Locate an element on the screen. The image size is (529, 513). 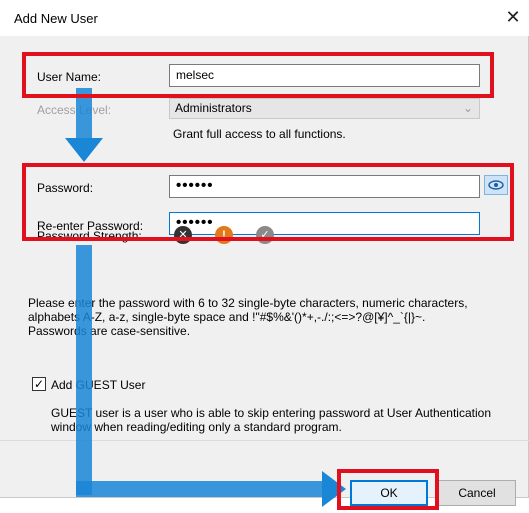
password-highlight is located at coordinates (268, 202).